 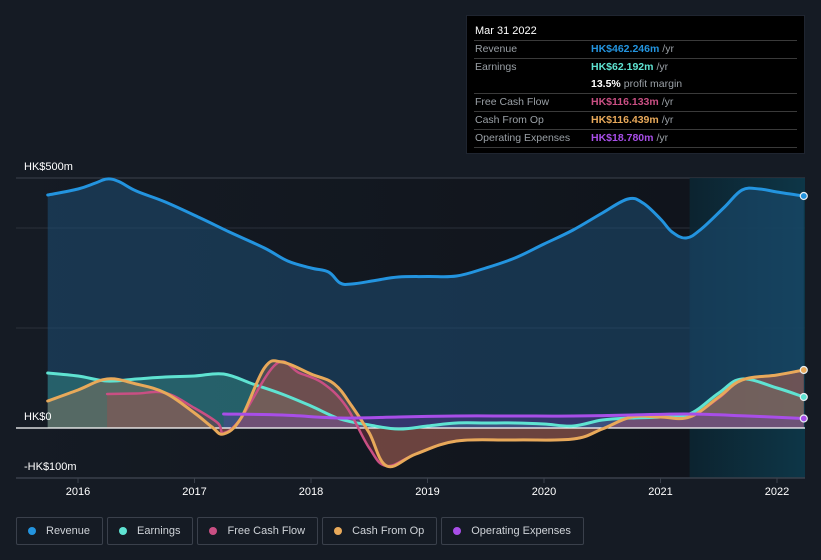 I want to click on y-tick-label: -HK$100m, so click(x=50, y=467).